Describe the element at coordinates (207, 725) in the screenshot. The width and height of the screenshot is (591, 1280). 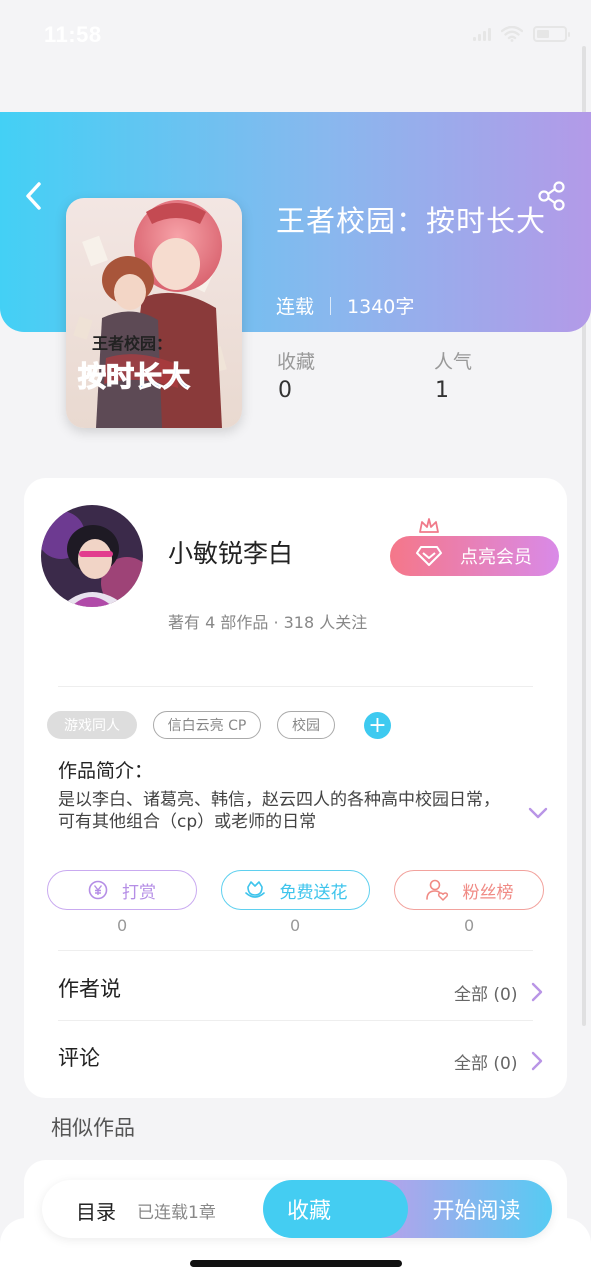
I see `tag-cp: 信白云亮 CP` at that location.